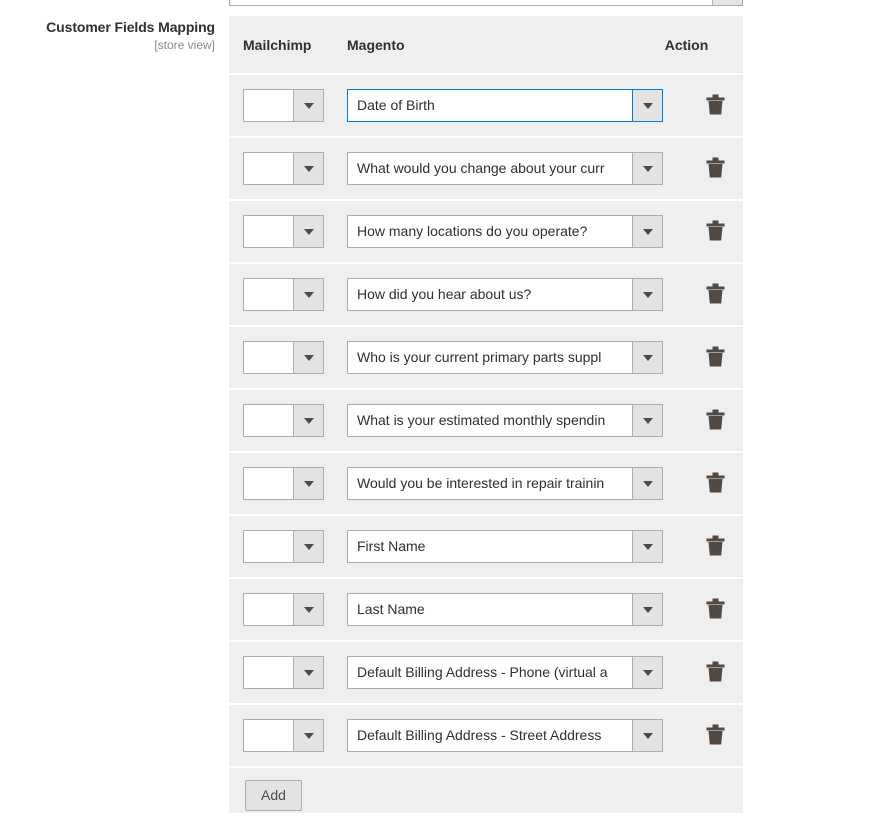  I want to click on table-row: Default Billing Address - Street Address, so click(486, 734).